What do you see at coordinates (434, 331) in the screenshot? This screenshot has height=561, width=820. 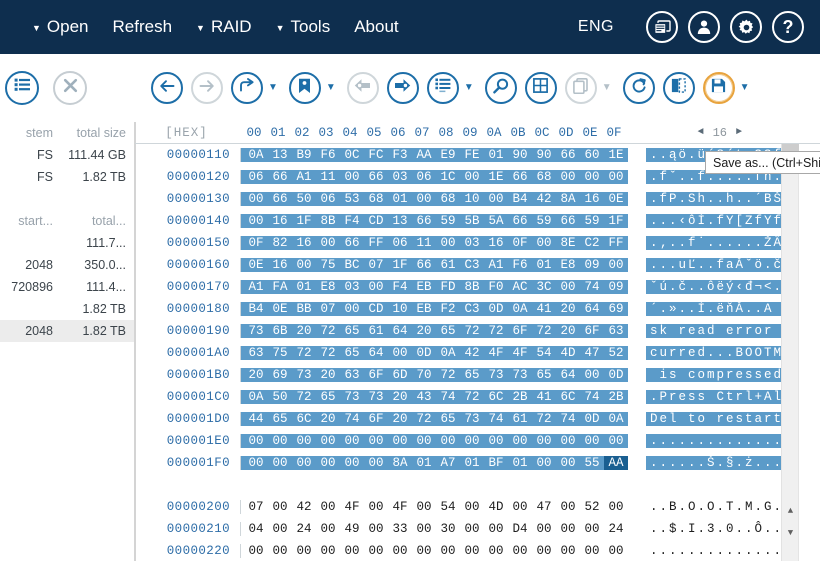 I see `hex-row-bytes: 73 6B 20 72 65 61 64 20 65 72 72 6F 72 20 6F 63` at bounding box center [434, 331].